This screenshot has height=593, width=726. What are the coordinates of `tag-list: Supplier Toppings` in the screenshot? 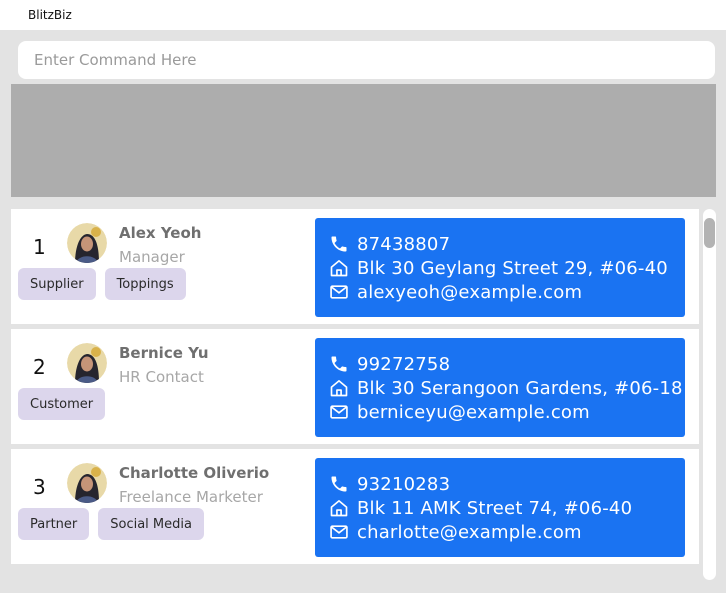 It's located at (102, 284).